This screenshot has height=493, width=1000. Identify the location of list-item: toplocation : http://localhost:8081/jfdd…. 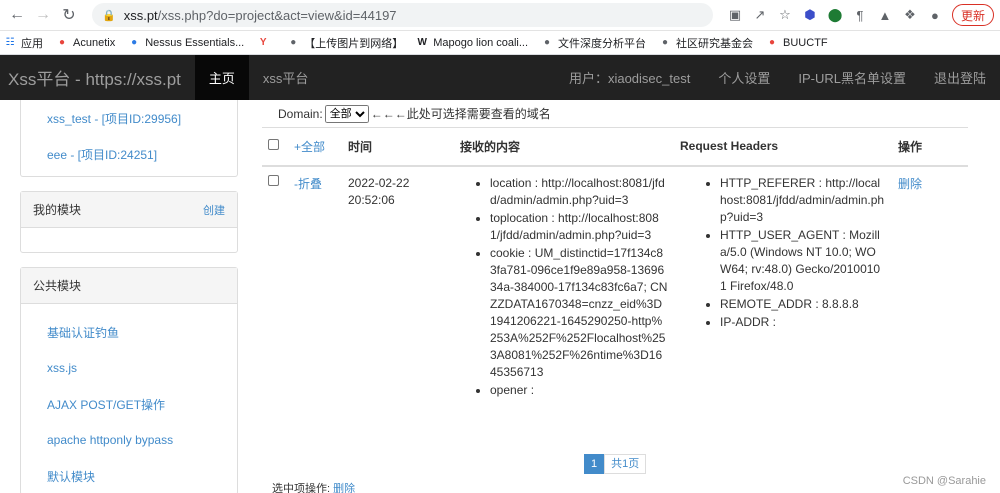
(579, 227).